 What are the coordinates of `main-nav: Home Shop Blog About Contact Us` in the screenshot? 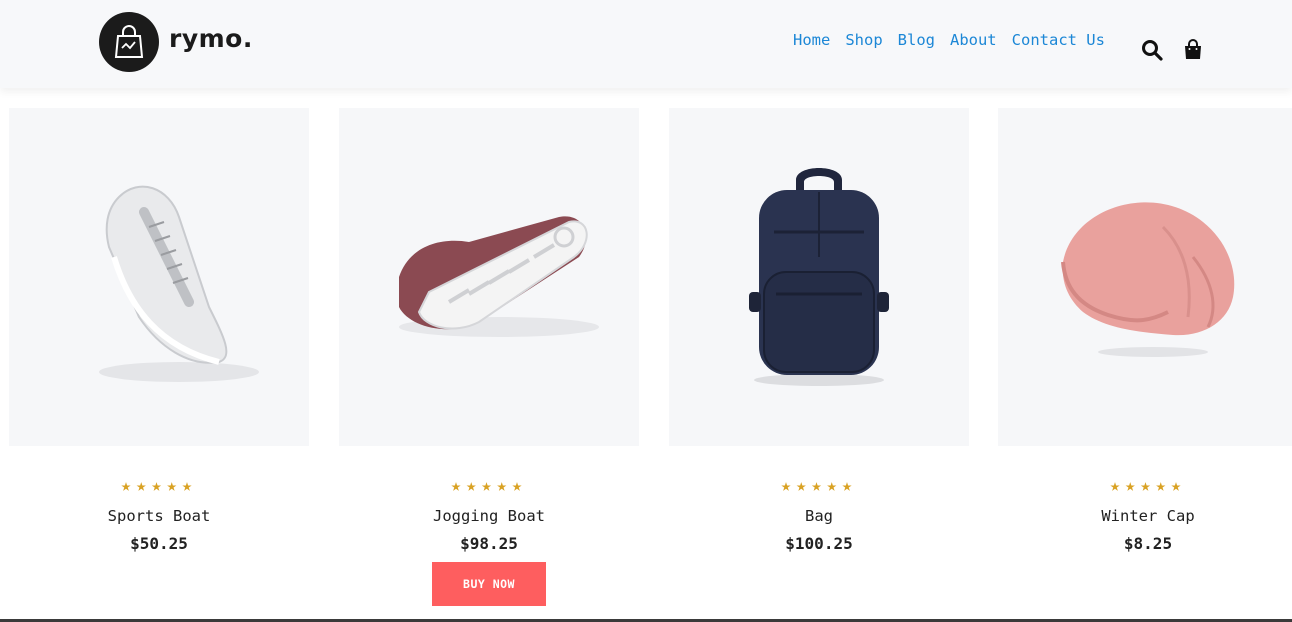 It's located at (956, 40).